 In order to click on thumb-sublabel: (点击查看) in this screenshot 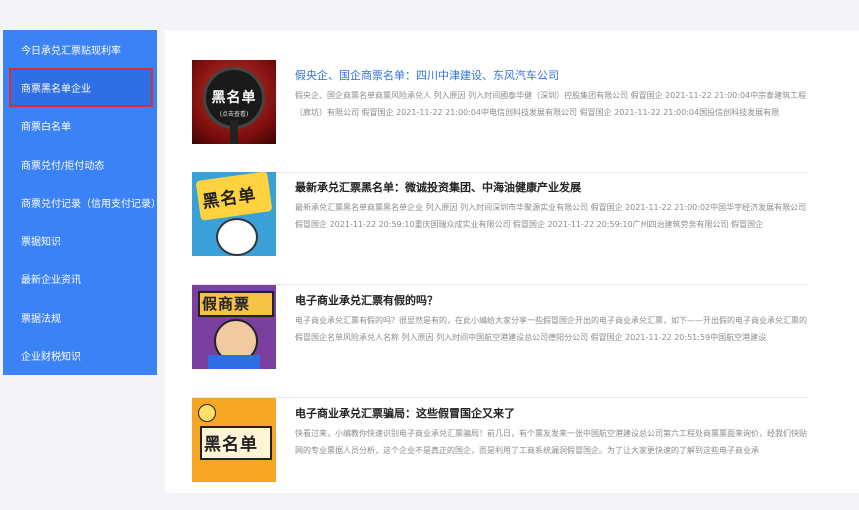, I will do `click(234, 114)`.